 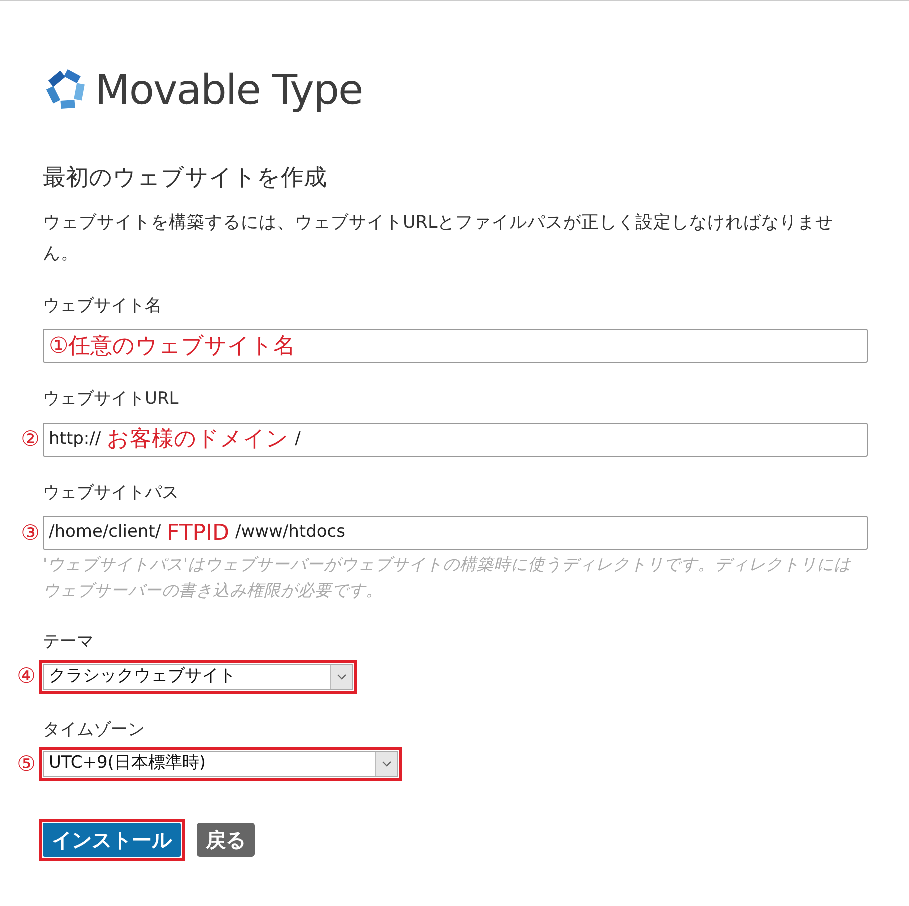 What do you see at coordinates (439, 239) in the screenshot?
I see `description-text: ウェブサイトを構築するには、ウェブサイトURLとファイルパスが正しく設定しなければなりません。` at bounding box center [439, 239].